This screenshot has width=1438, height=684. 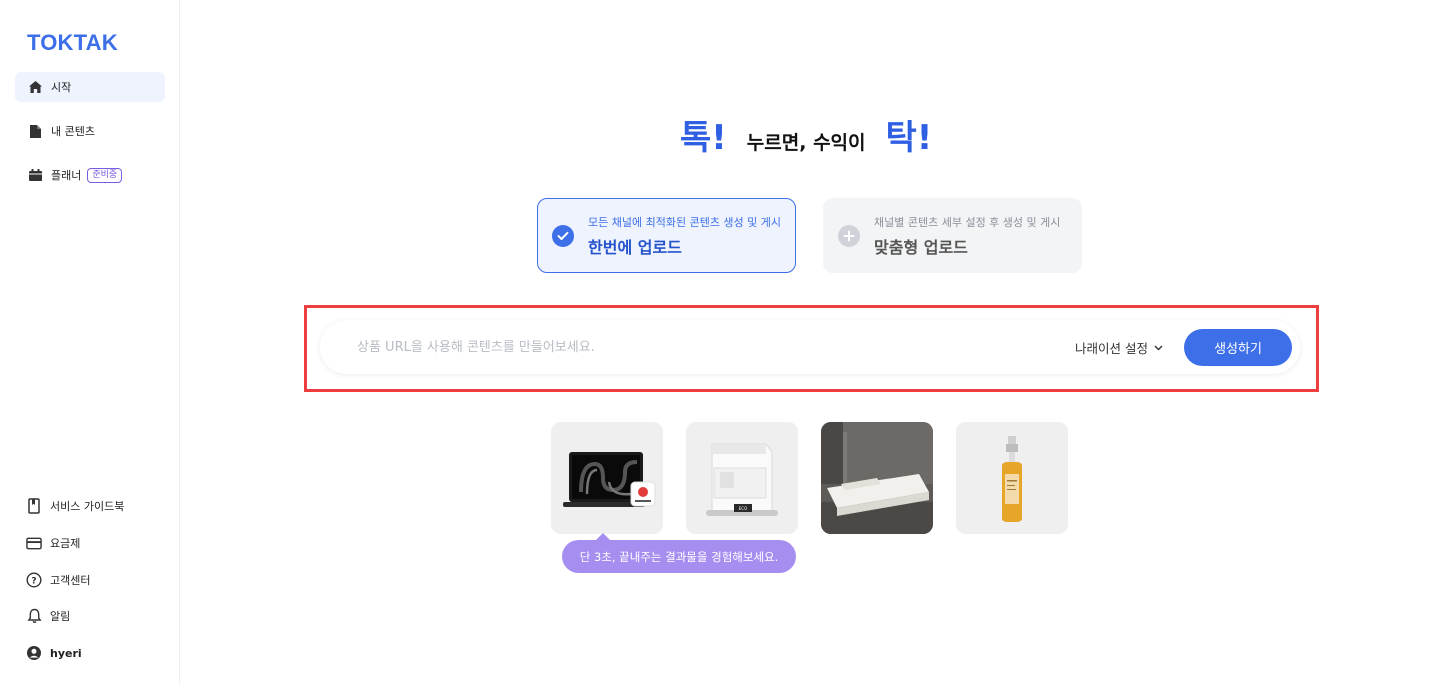 I want to click on sidebar-item-start: 시작, so click(x=90, y=87).